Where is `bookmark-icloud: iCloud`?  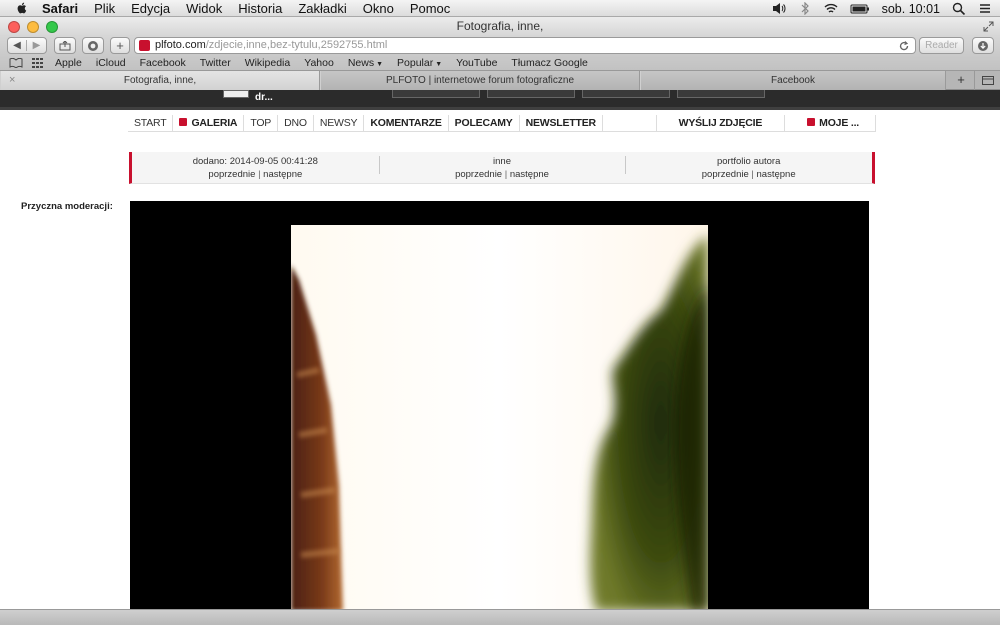 bookmark-icloud: iCloud is located at coordinates (111, 63).